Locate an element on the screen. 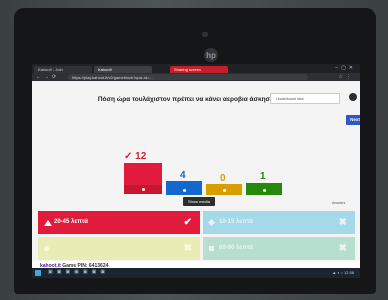 The width and height of the screenshot is (388, 300). hp-logo-icon: hp is located at coordinates (211, 55).